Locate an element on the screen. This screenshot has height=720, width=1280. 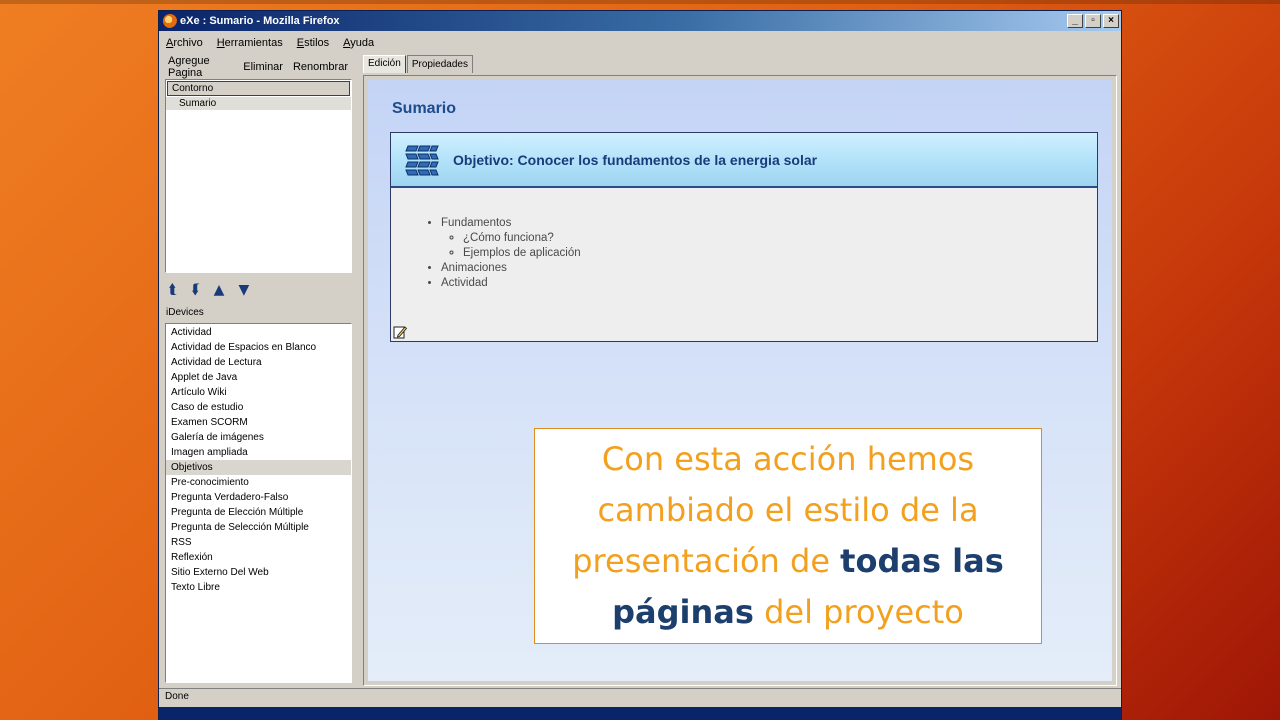
list-subitem: Ejemplos de aplicación is located at coordinates (780, 253).